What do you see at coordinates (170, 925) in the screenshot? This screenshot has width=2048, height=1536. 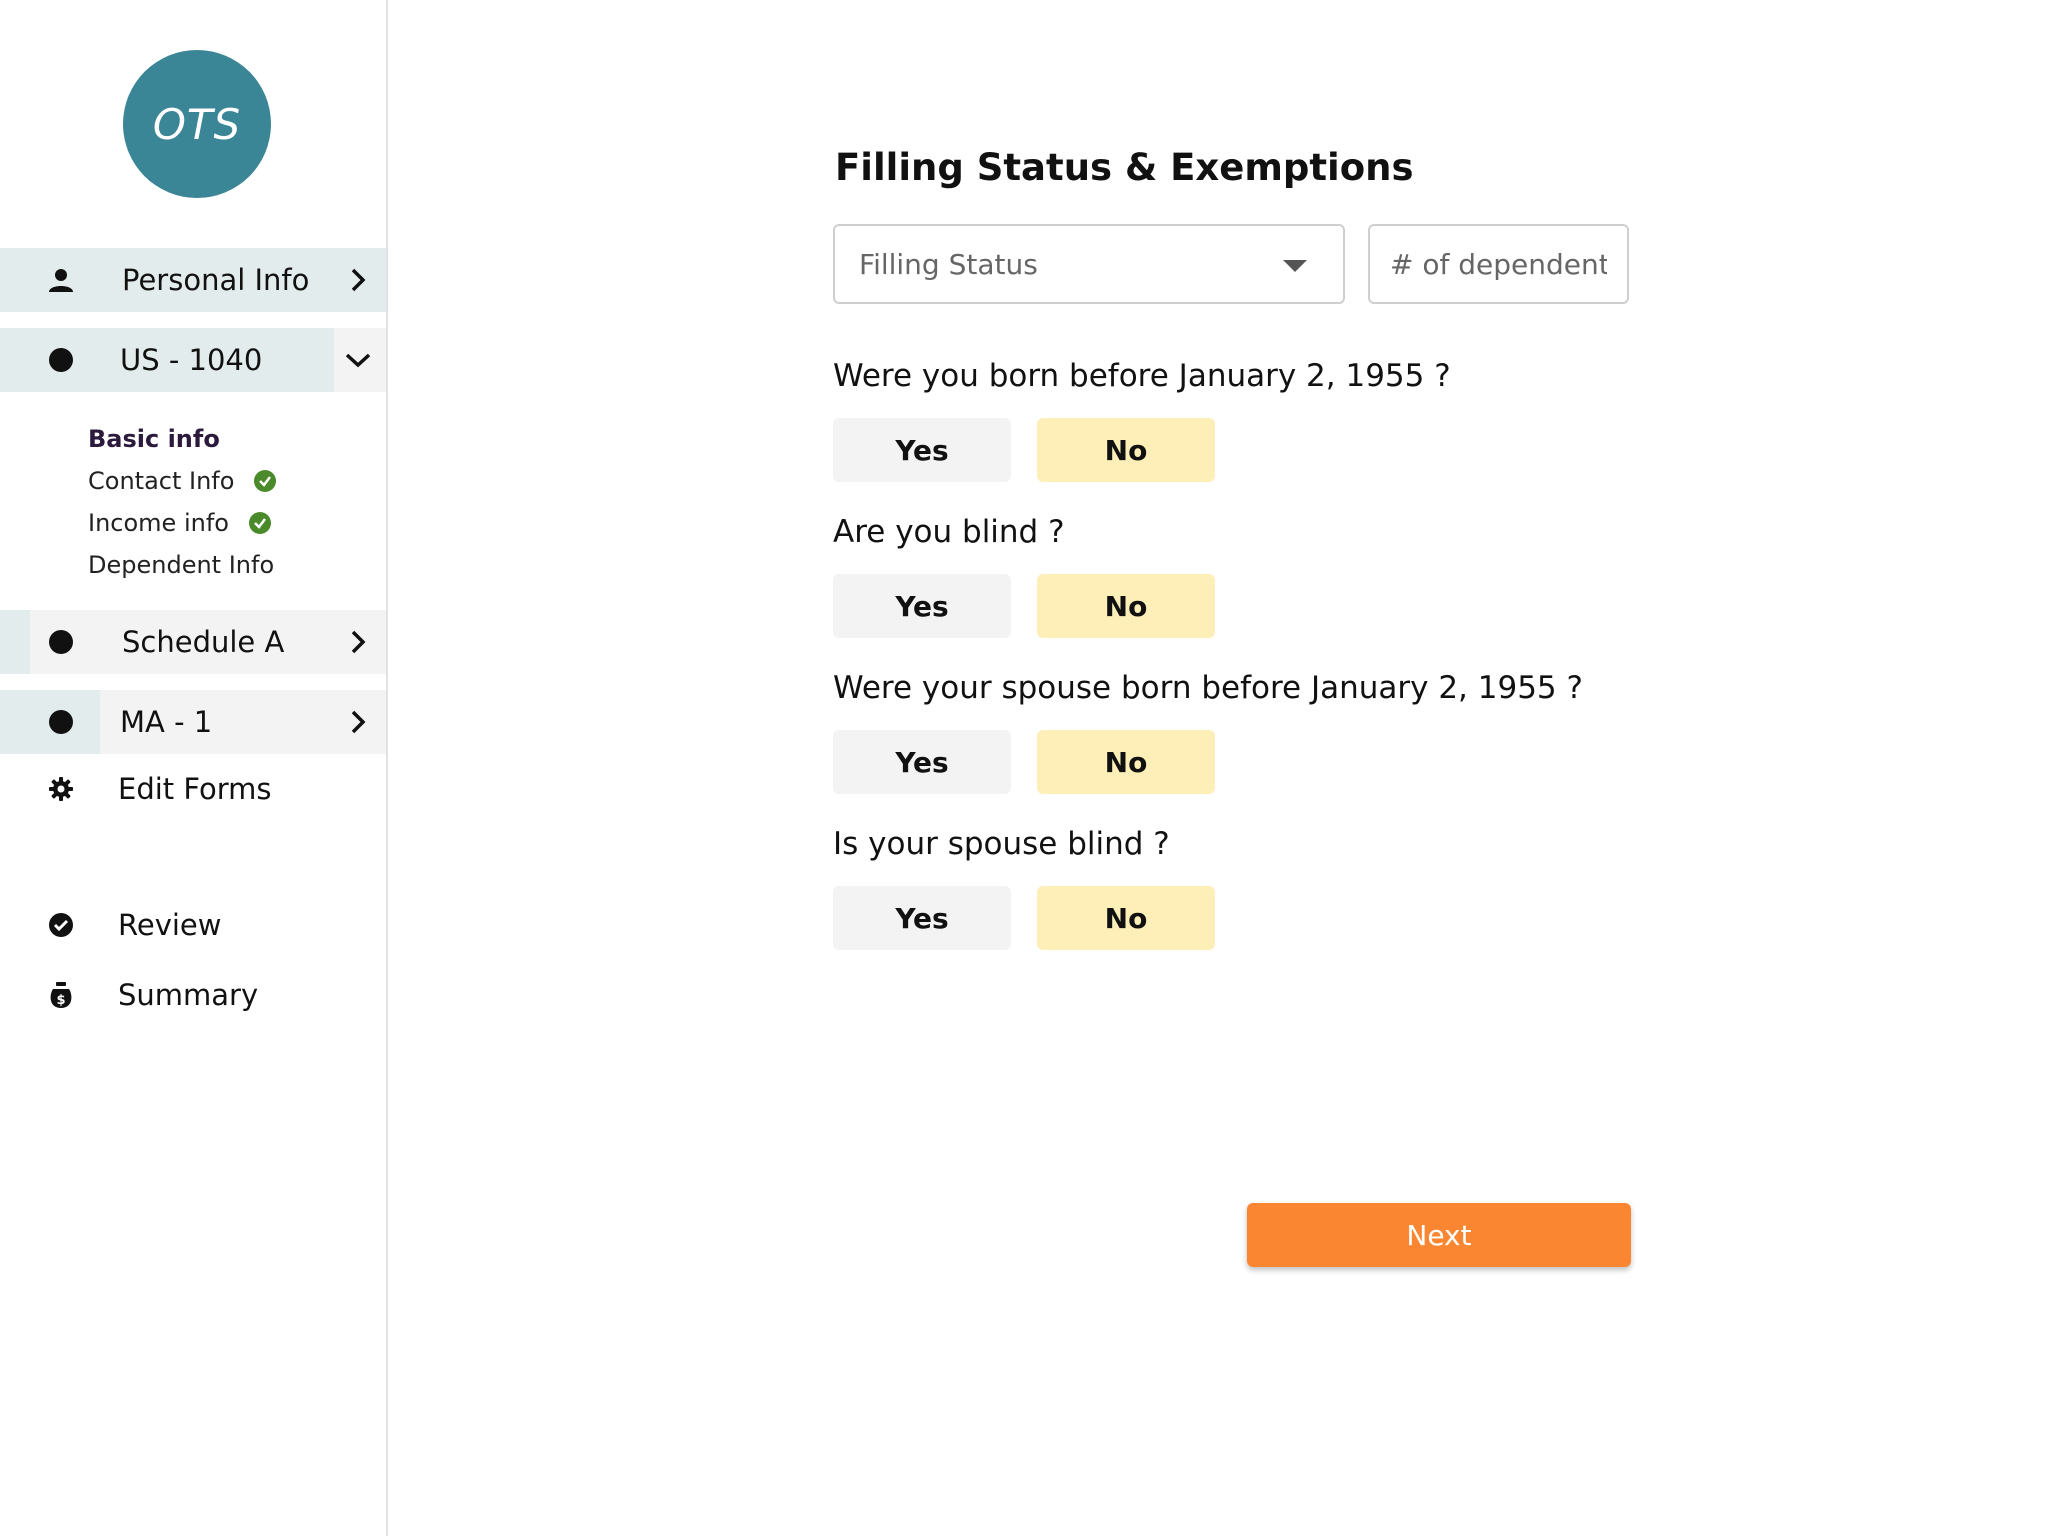 I see `nav-review-label: Review` at bounding box center [170, 925].